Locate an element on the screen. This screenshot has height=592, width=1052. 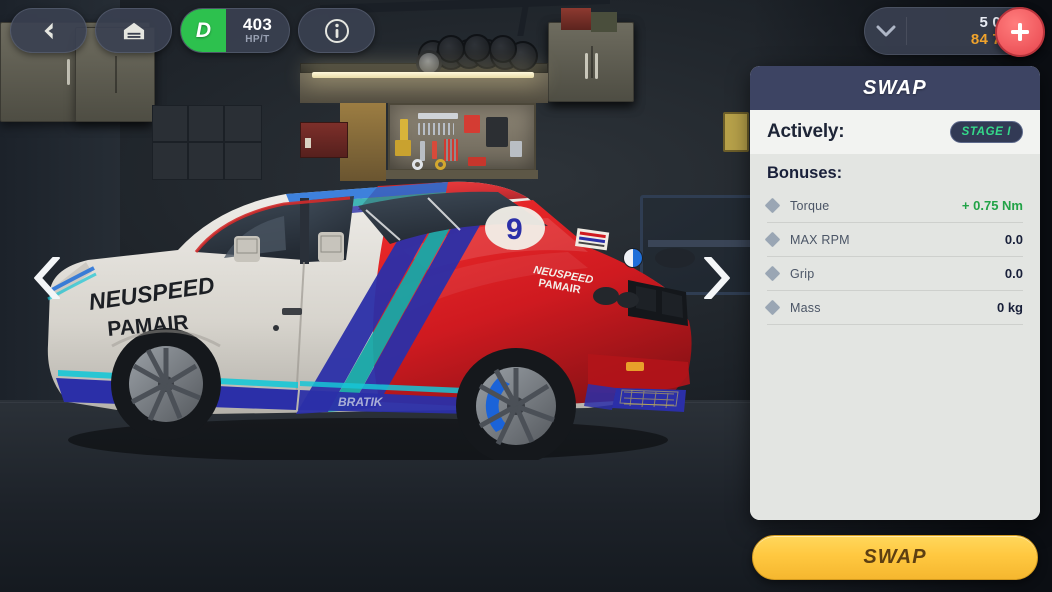
info-button is located at coordinates (336, 30).